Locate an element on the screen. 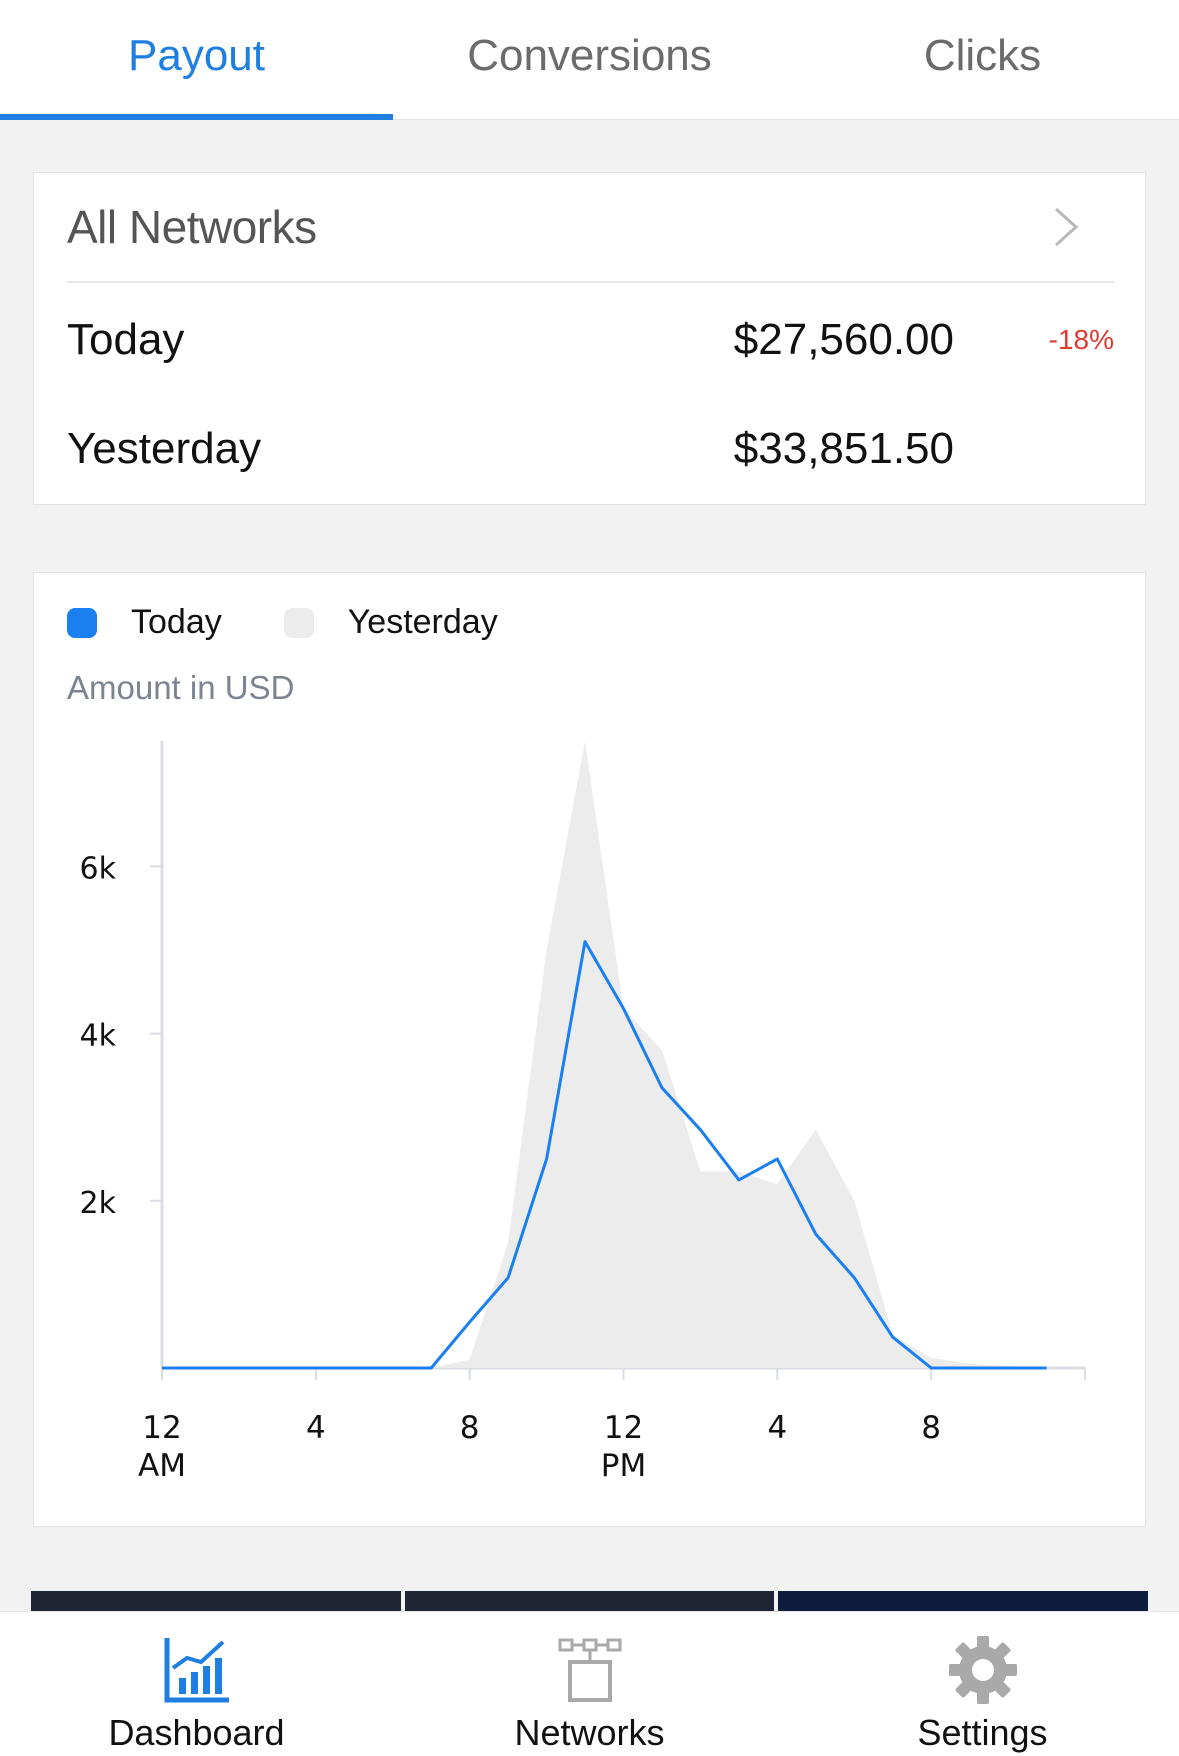 The width and height of the screenshot is (1179, 1756). x-tick-label: AM is located at coordinates (162, 1466).